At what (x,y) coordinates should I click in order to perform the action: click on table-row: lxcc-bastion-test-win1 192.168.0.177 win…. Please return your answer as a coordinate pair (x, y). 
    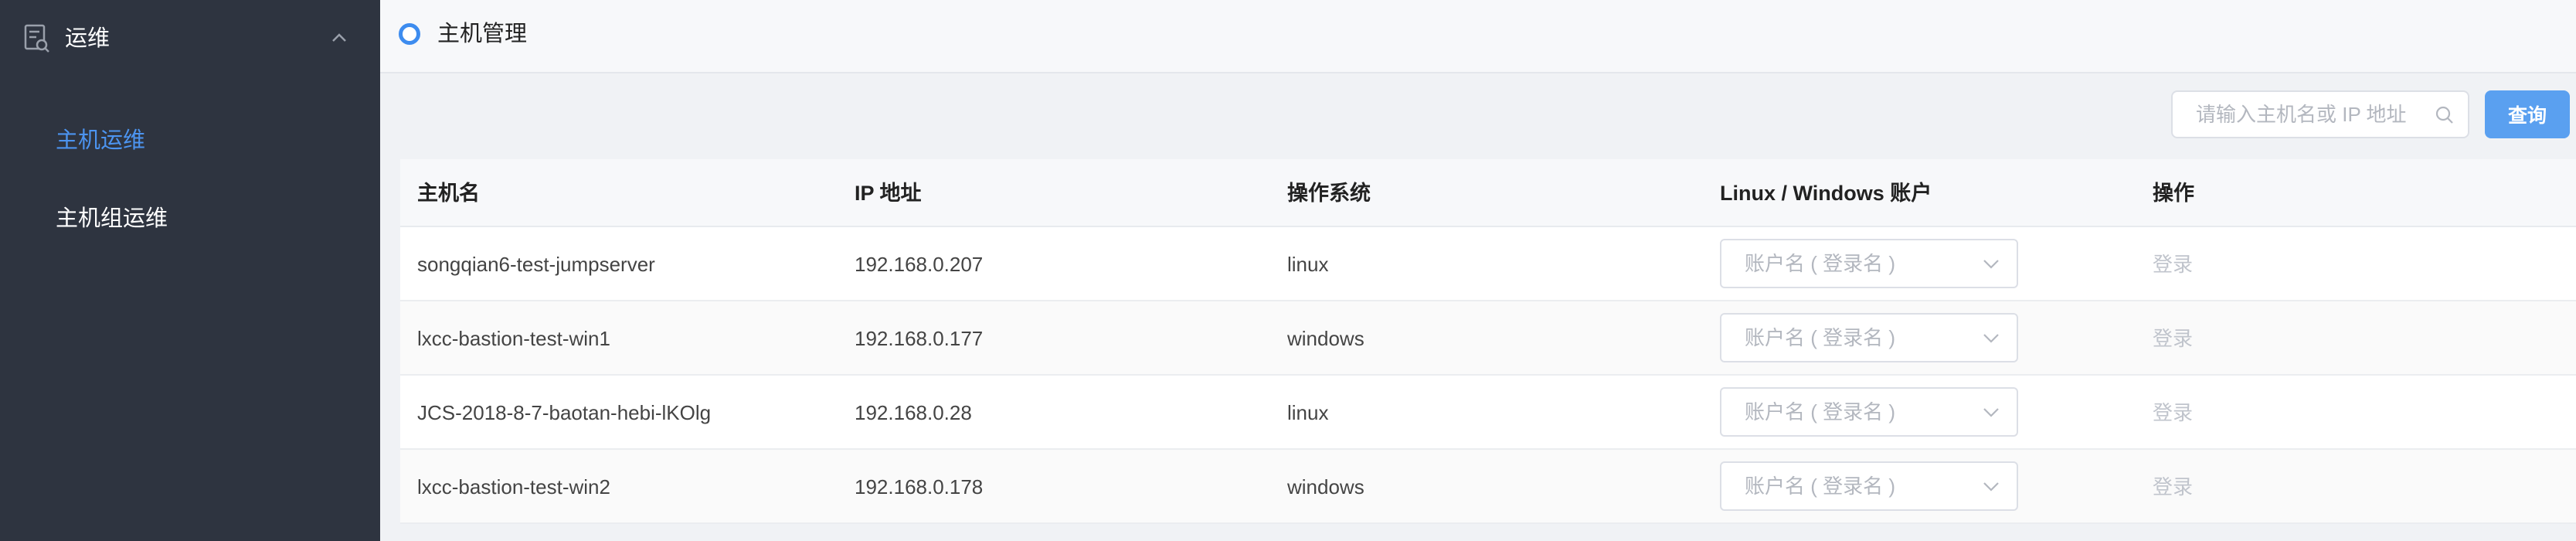
    Looking at the image, I should click on (1488, 338).